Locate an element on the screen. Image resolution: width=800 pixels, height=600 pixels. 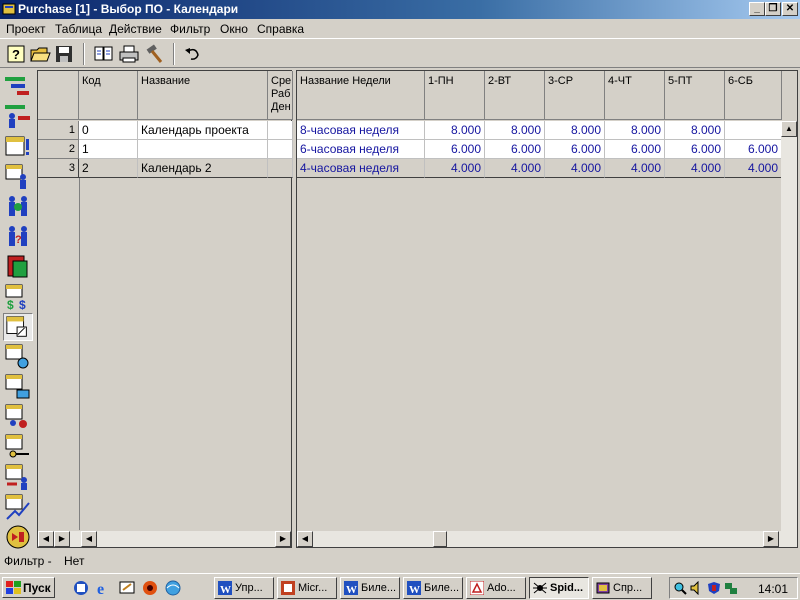
ie-icon: e is located at coordinates (104, 587).